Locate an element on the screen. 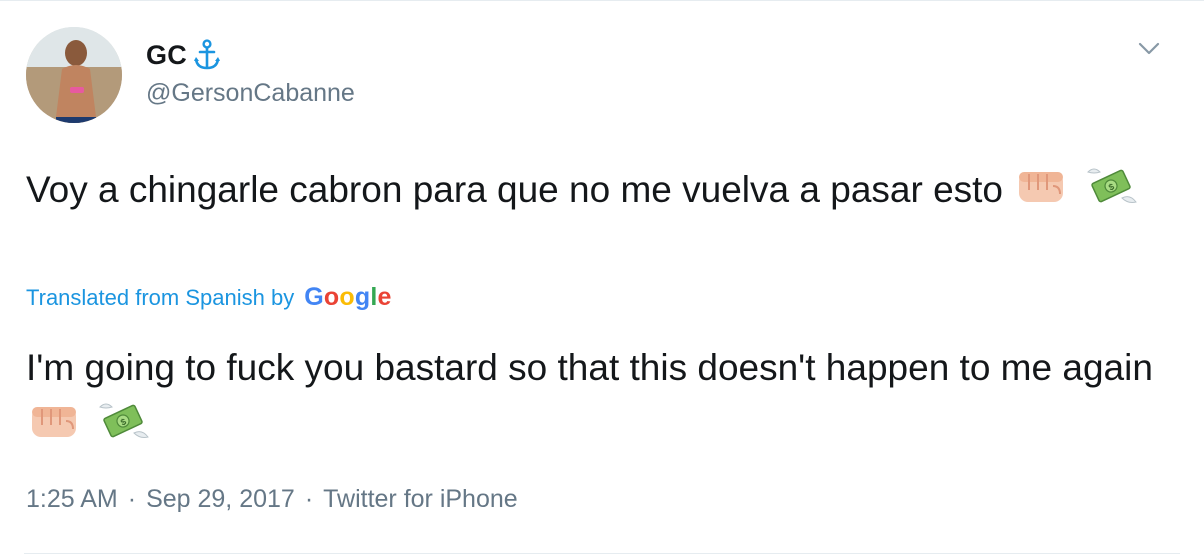 Image resolution: width=1204 pixels, height=558 pixels. tweet-date: Sep 29, 2017 is located at coordinates (220, 499).